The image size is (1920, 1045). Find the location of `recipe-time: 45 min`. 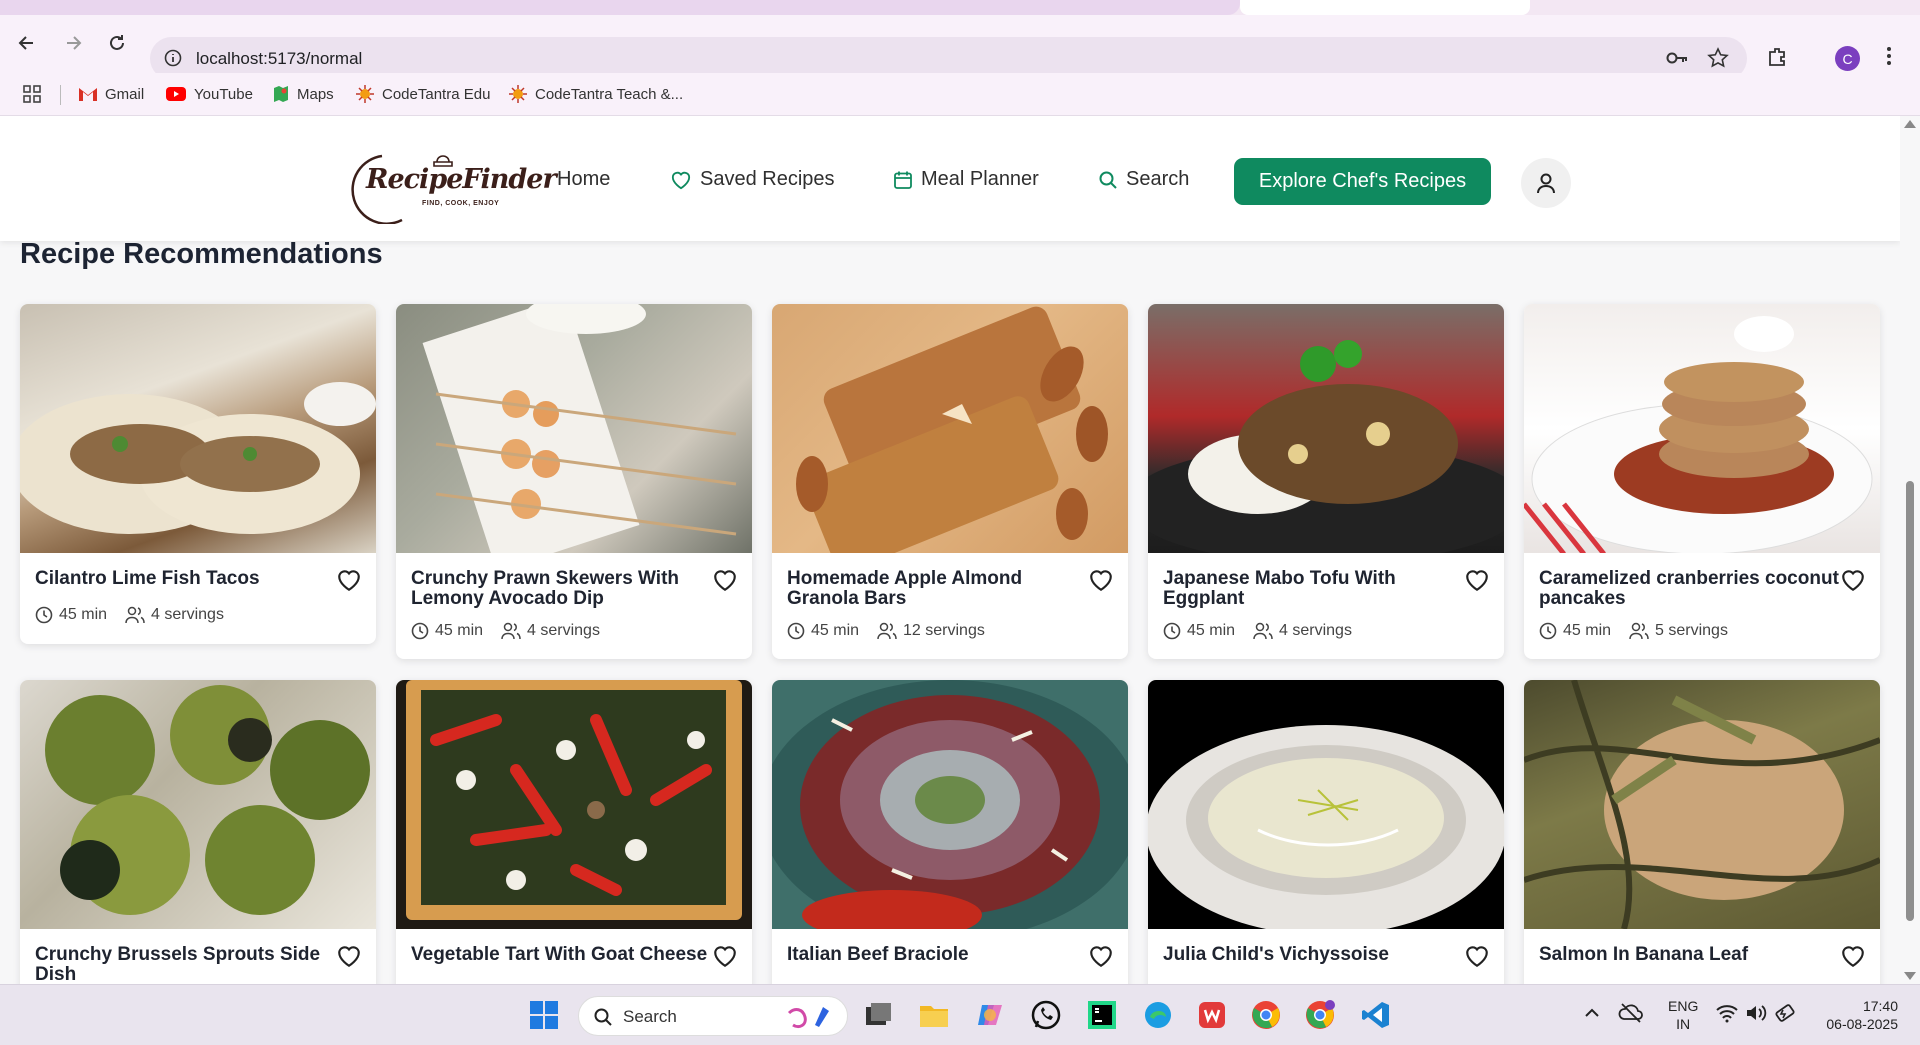

recipe-time: 45 min is located at coordinates (835, 630).